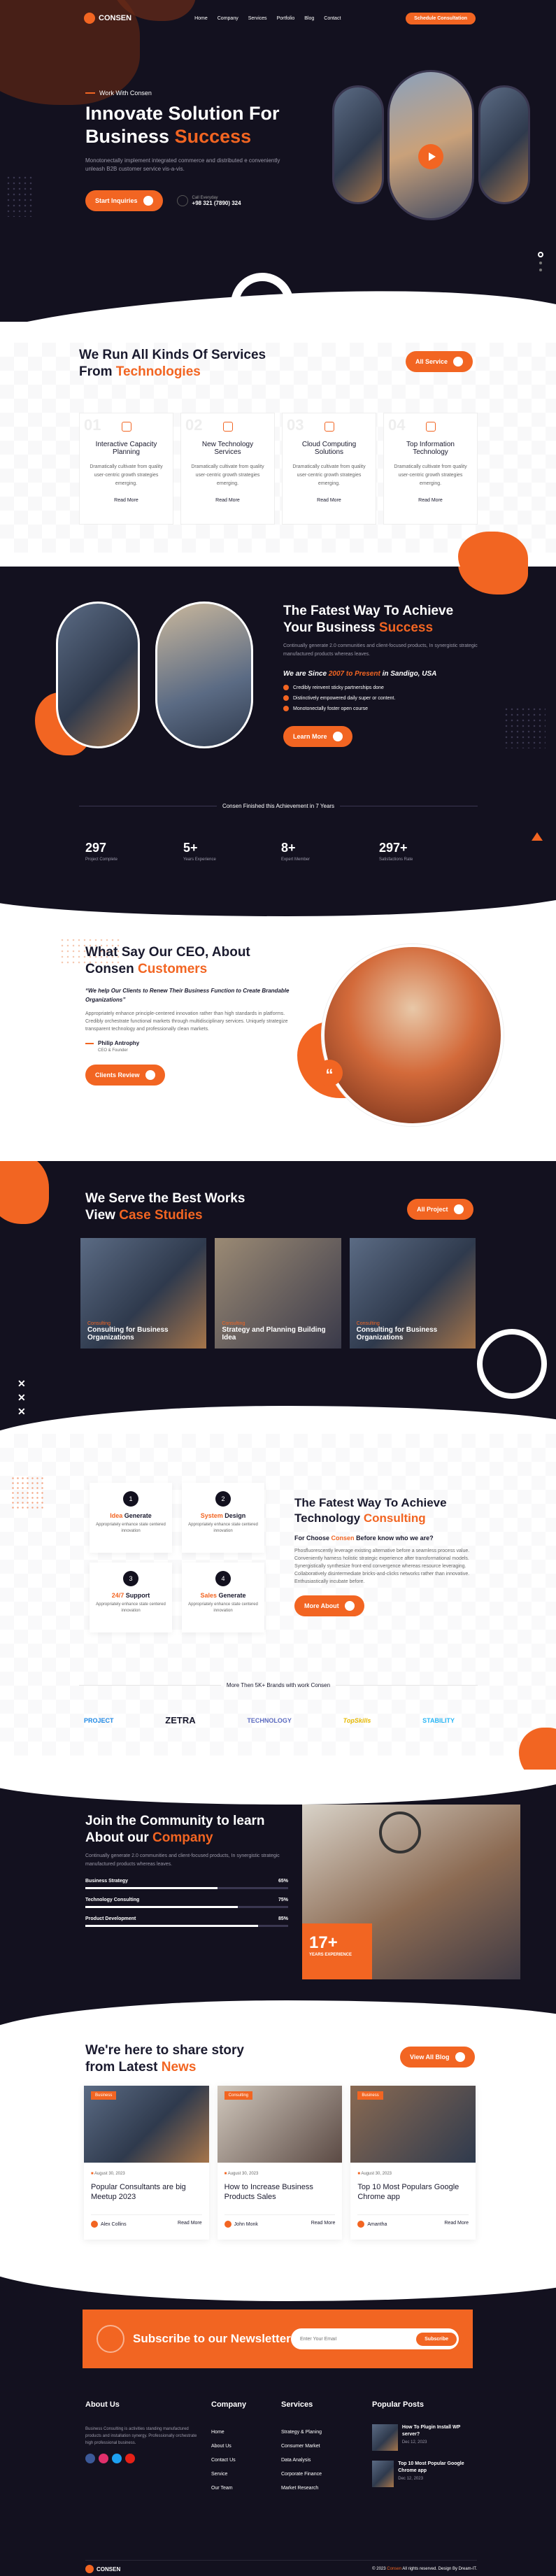 This screenshot has height=2576, width=556. What do you see at coordinates (161, 1907) in the screenshot?
I see `skill-bar-fill` at bounding box center [161, 1907].